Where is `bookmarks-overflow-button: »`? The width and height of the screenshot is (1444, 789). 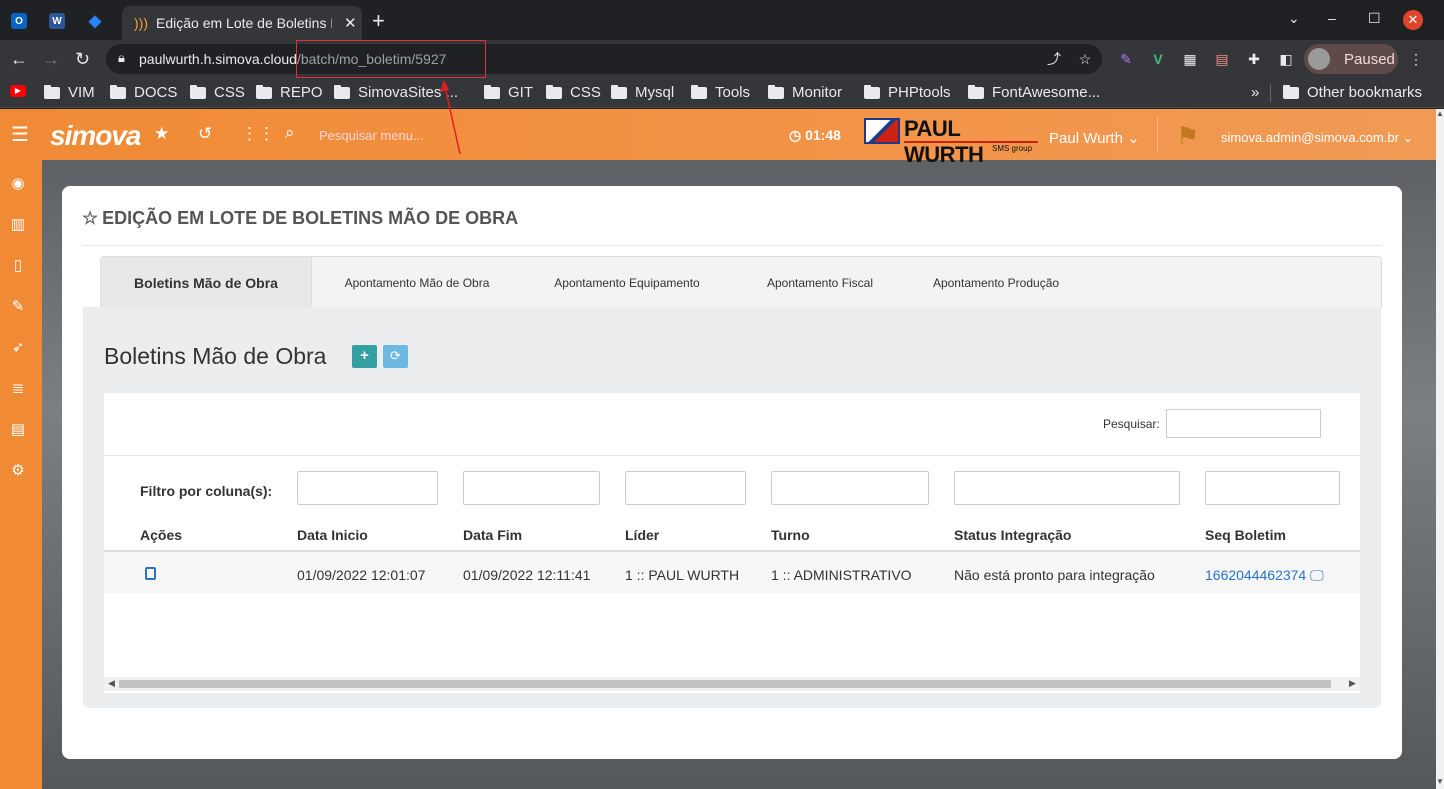 bookmarks-overflow-button: » is located at coordinates (1255, 92).